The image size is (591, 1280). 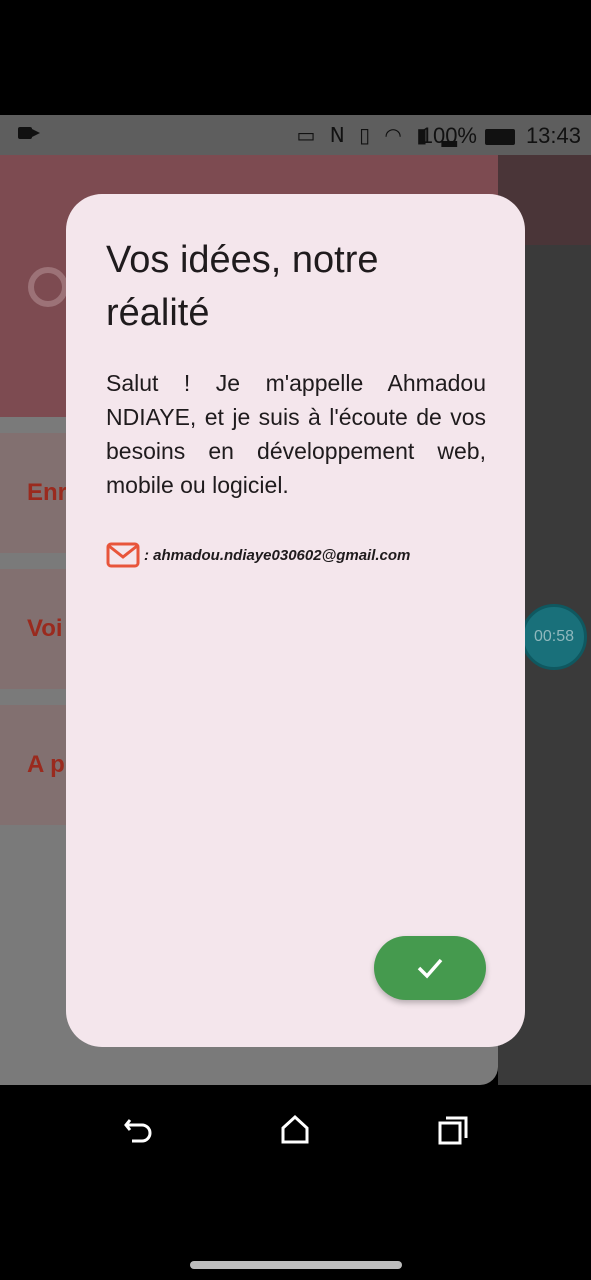 What do you see at coordinates (448, 135) in the screenshot?
I see `battery-percent: 100%` at bounding box center [448, 135].